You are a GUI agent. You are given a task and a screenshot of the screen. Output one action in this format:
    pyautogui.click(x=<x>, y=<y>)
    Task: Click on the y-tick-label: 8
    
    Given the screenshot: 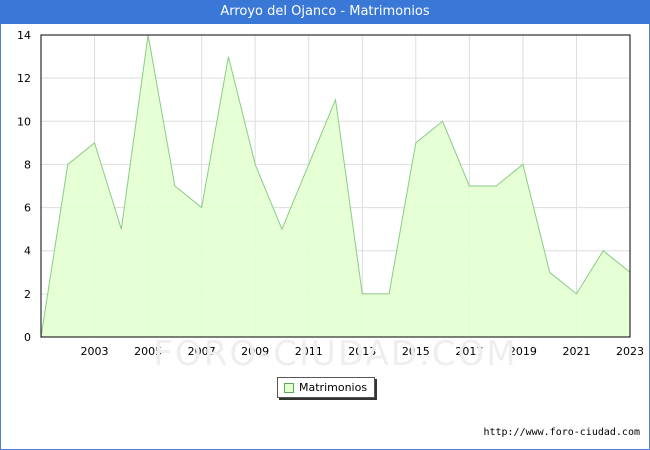 What is the action you would take?
    pyautogui.click(x=27, y=164)
    